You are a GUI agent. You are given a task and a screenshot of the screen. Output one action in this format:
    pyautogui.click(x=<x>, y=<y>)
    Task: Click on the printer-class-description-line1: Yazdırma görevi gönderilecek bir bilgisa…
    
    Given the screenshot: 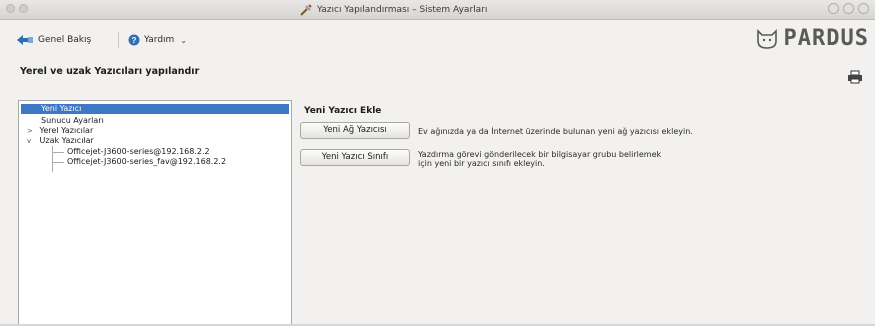 What is the action you would take?
    pyautogui.click(x=540, y=154)
    